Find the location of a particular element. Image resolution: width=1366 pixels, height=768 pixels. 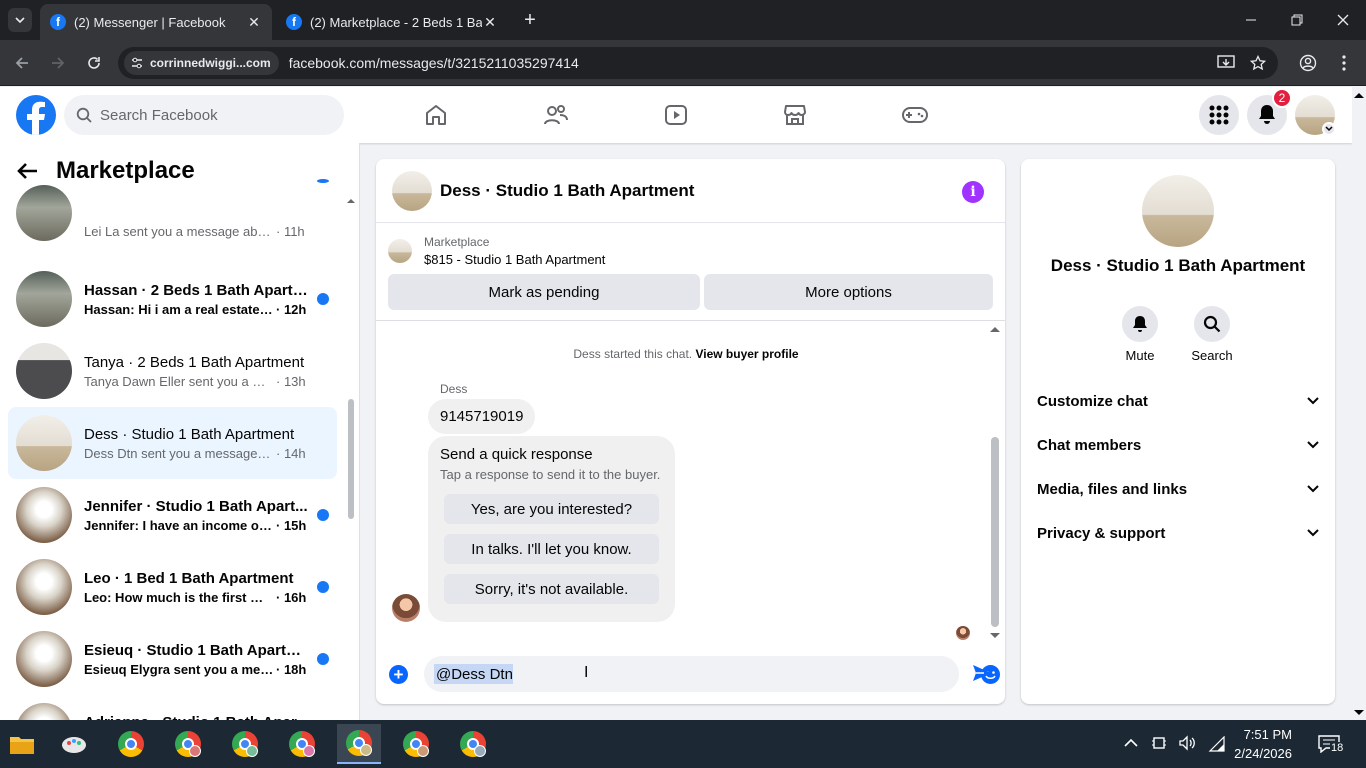

menu-button is located at coordinates (1219, 115).